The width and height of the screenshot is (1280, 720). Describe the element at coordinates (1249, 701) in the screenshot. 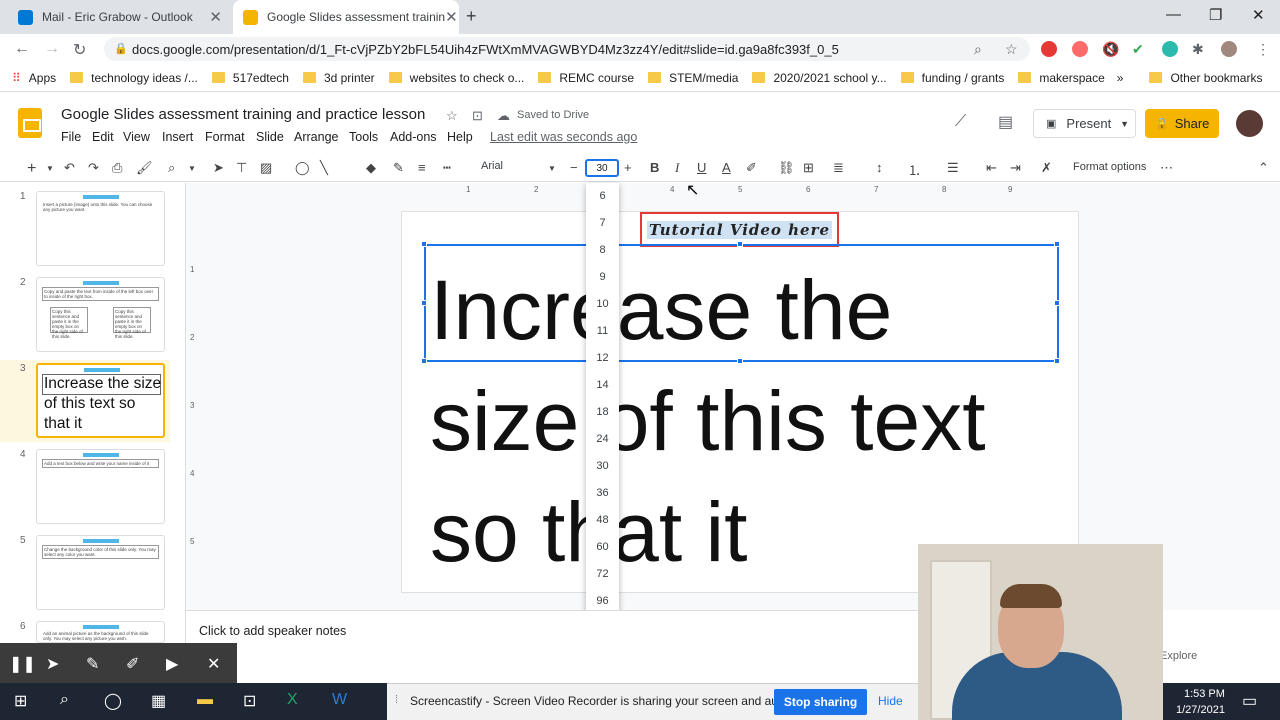

I see `notifications-icon: ▭` at that location.